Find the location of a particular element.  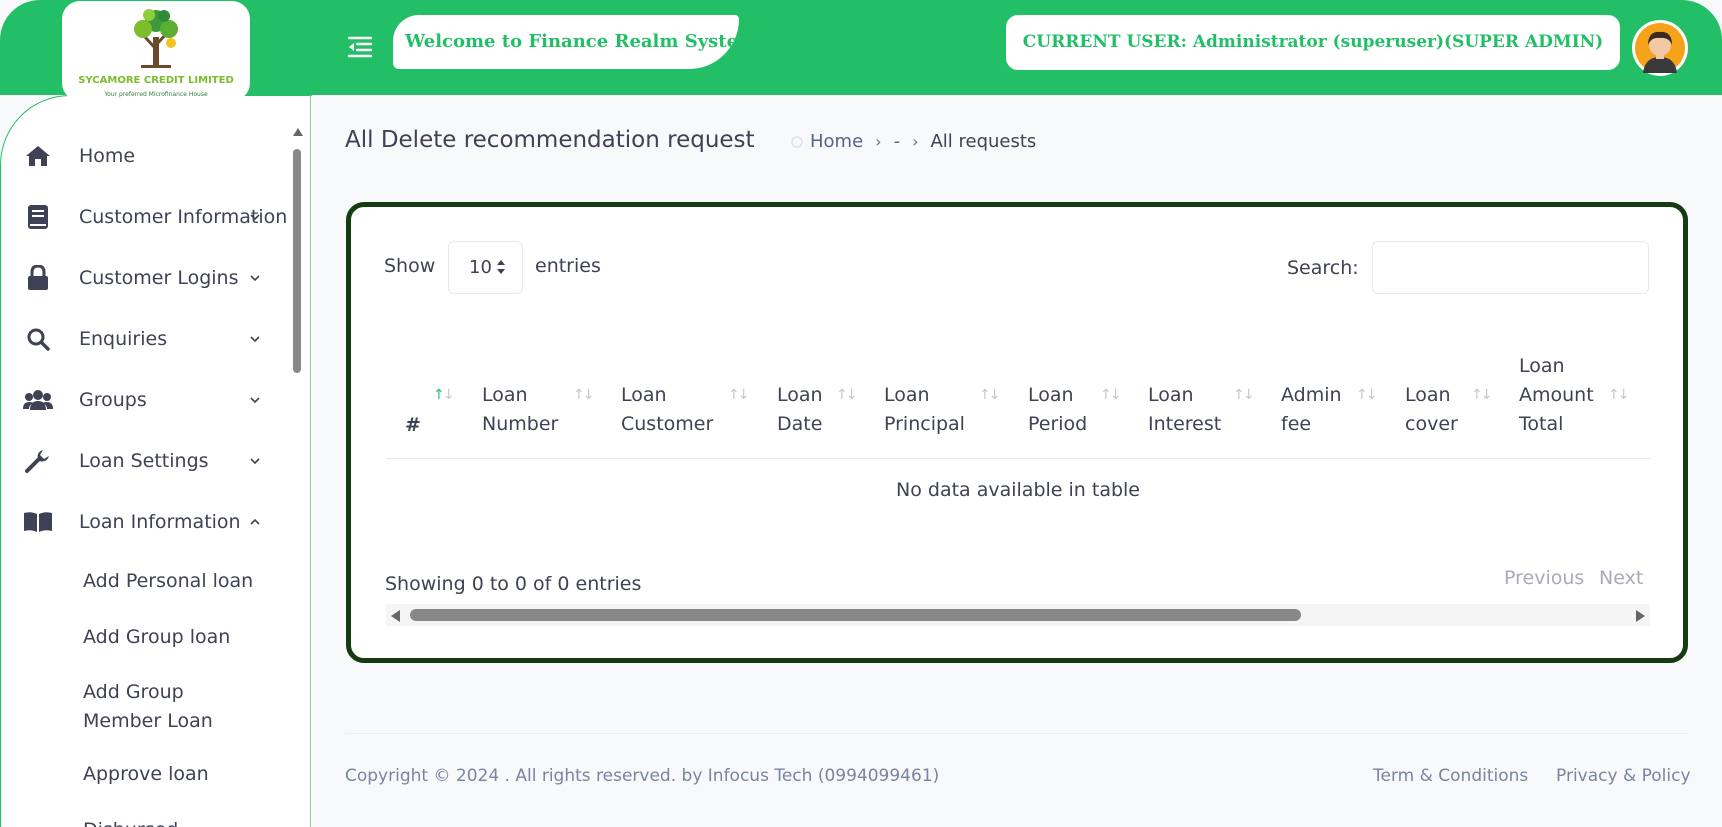

table-horizontal-scrollbar is located at coordinates (1018, 615).